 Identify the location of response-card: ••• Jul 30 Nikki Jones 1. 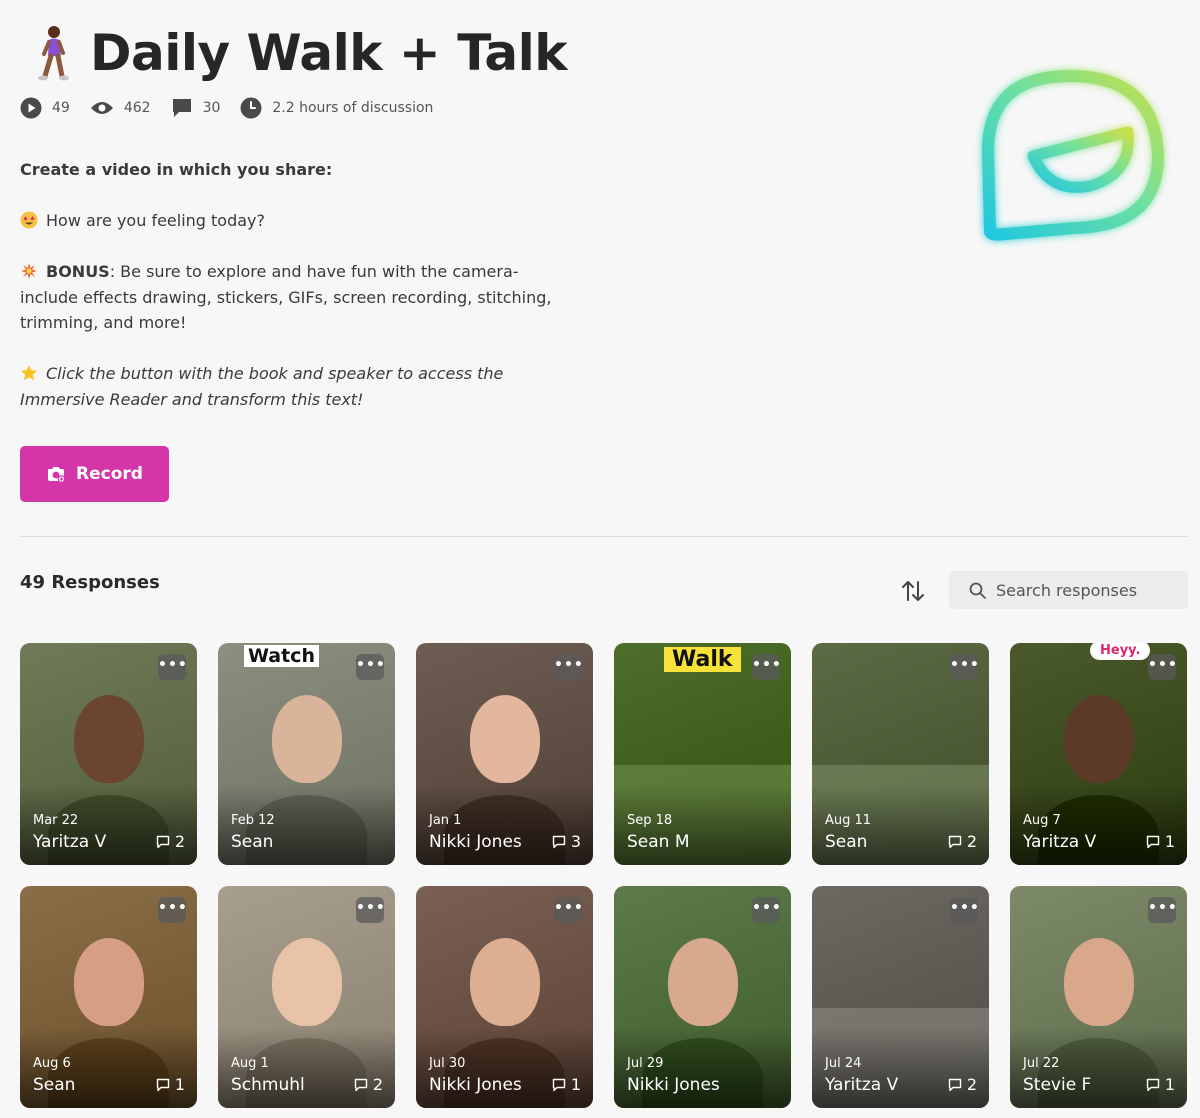
(504, 997).